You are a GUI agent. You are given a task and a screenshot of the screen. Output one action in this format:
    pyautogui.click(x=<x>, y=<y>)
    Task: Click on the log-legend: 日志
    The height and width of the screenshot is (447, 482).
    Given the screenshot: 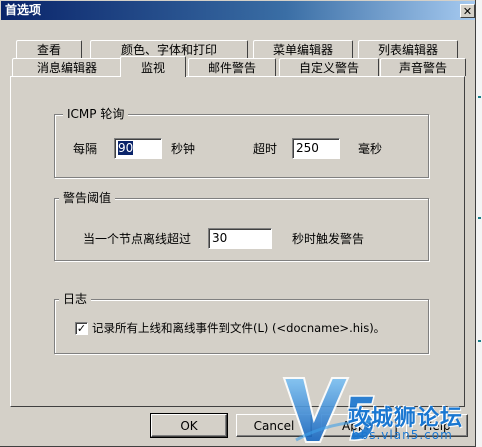 What is the action you would take?
    pyautogui.click(x=75, y=299)
    